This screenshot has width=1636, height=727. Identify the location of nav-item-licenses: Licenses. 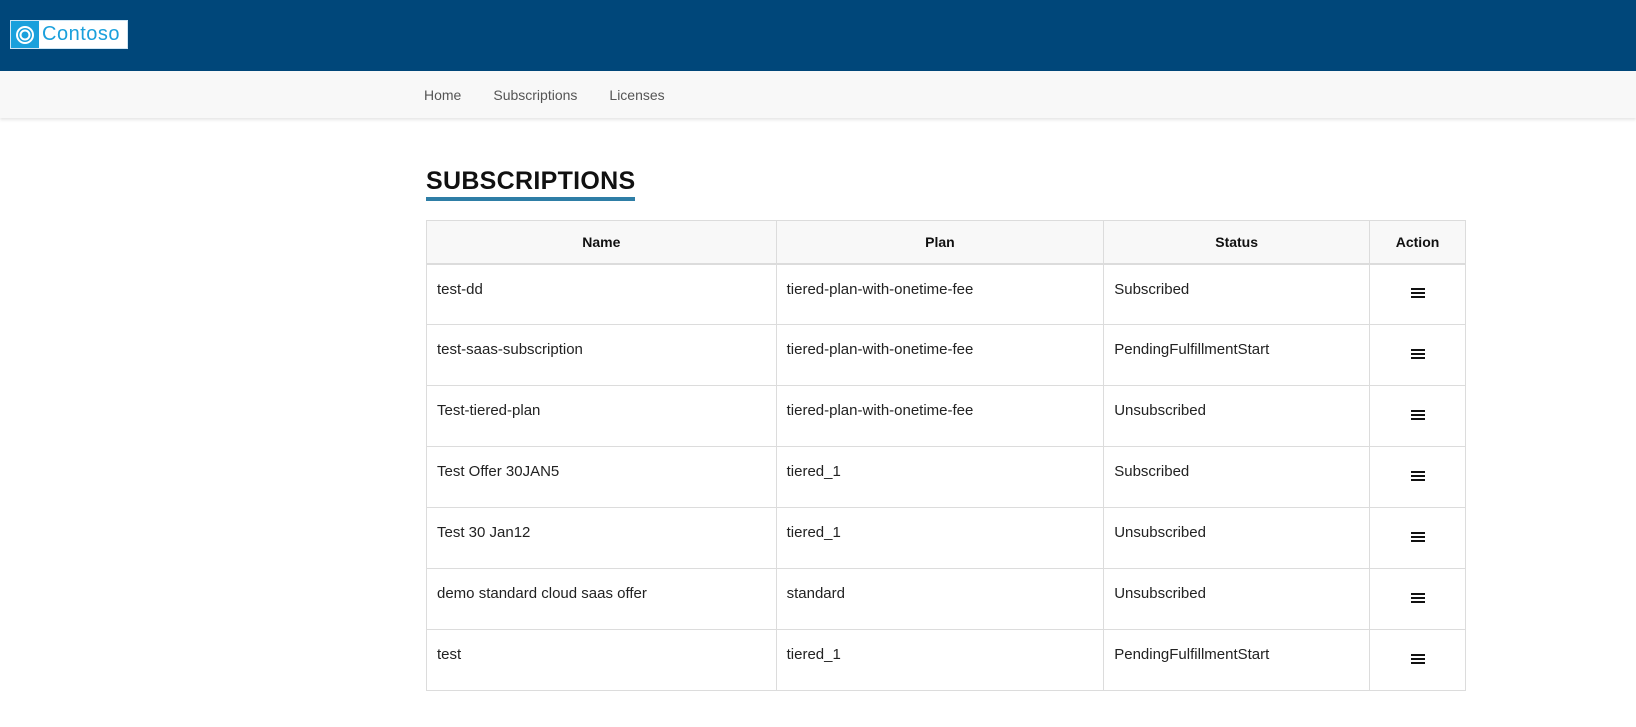
(636, 95).